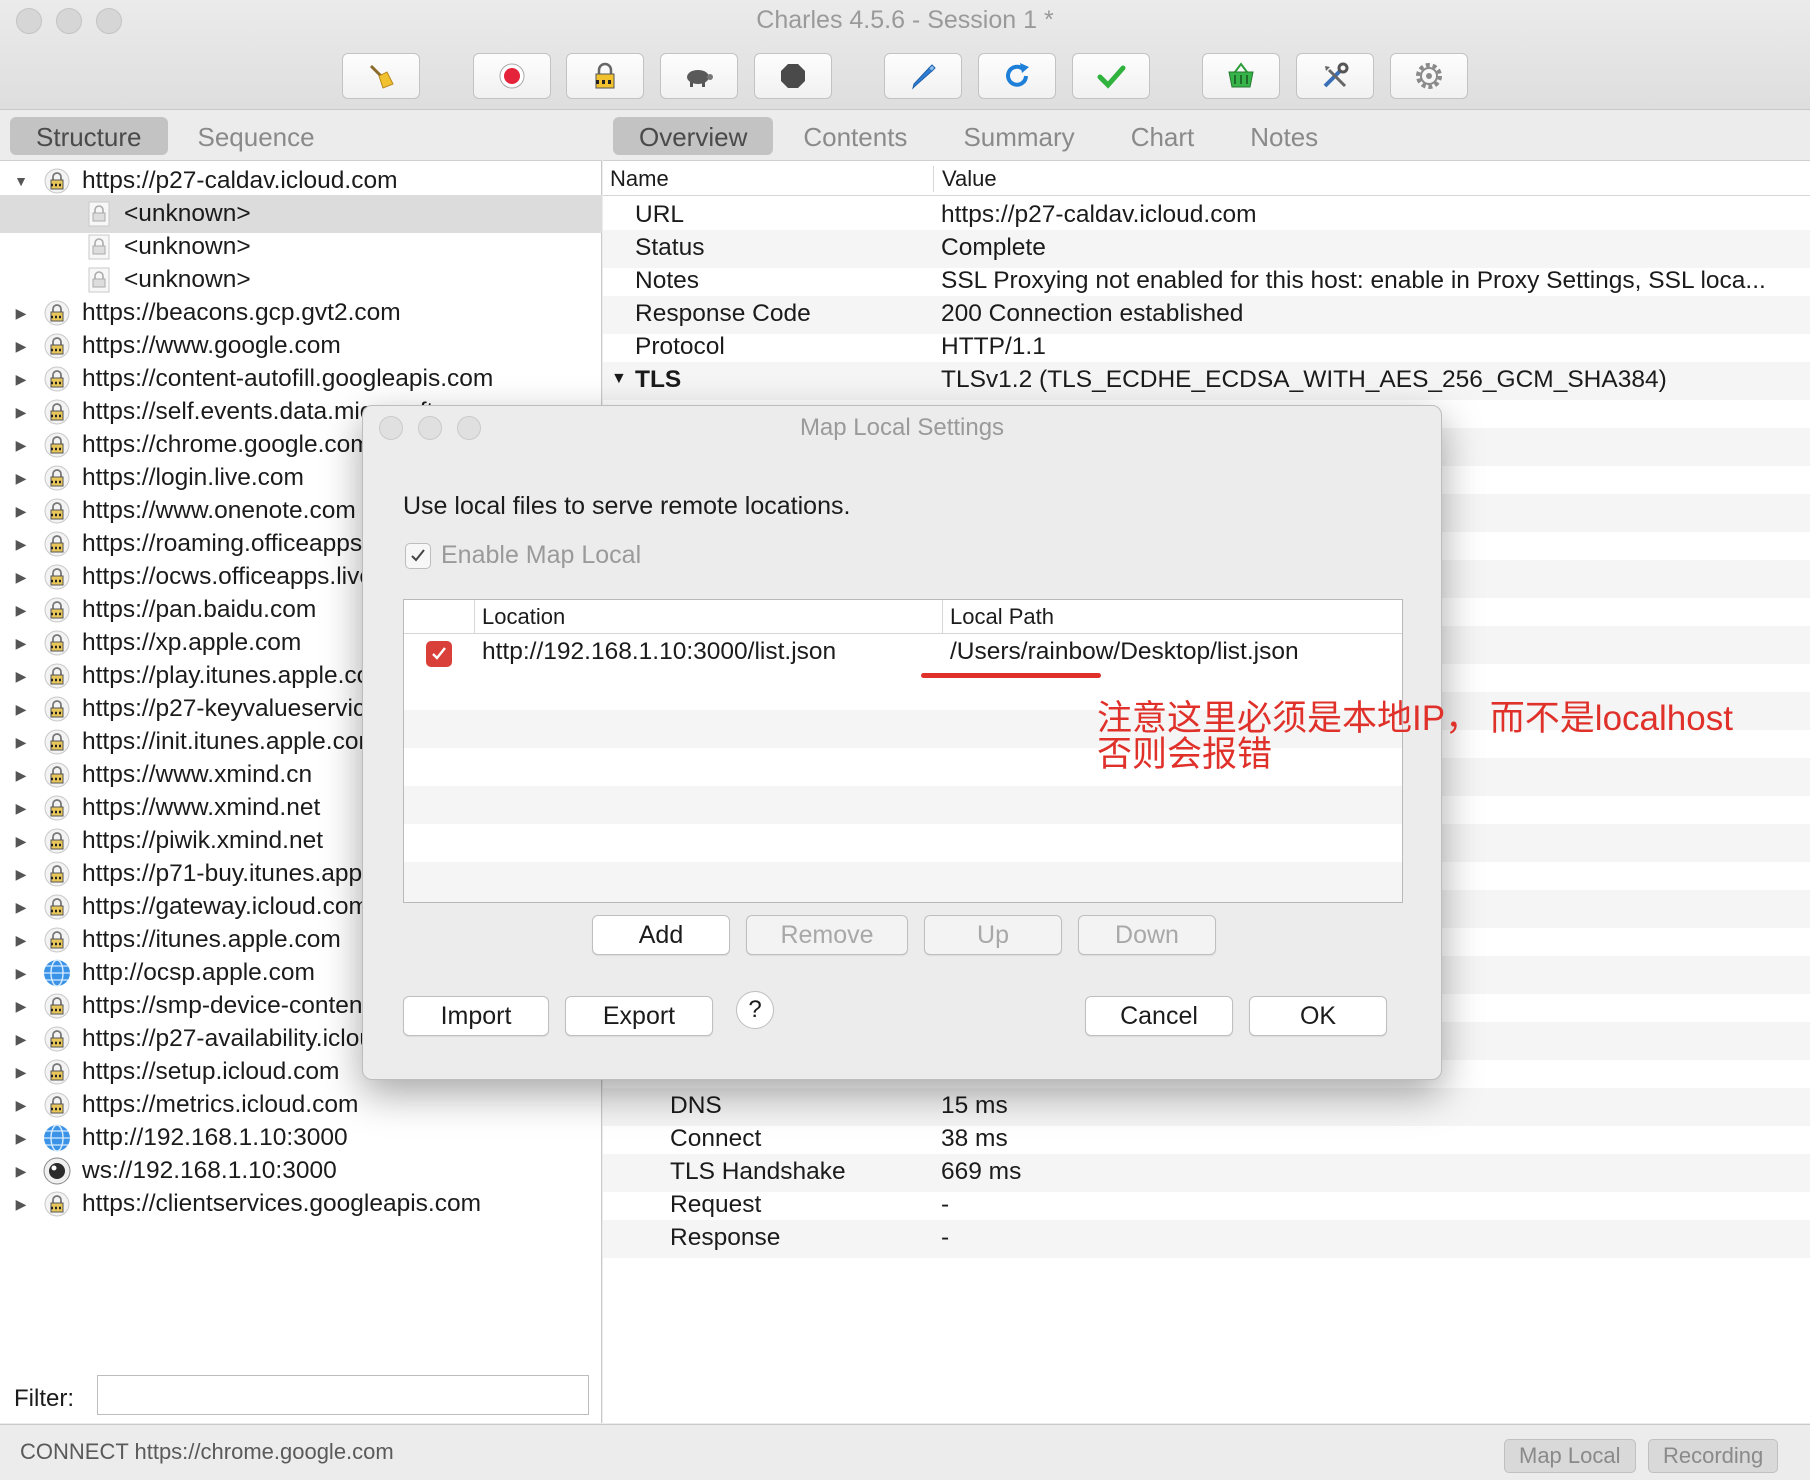  I want to click on record-button, so click(512, 76).